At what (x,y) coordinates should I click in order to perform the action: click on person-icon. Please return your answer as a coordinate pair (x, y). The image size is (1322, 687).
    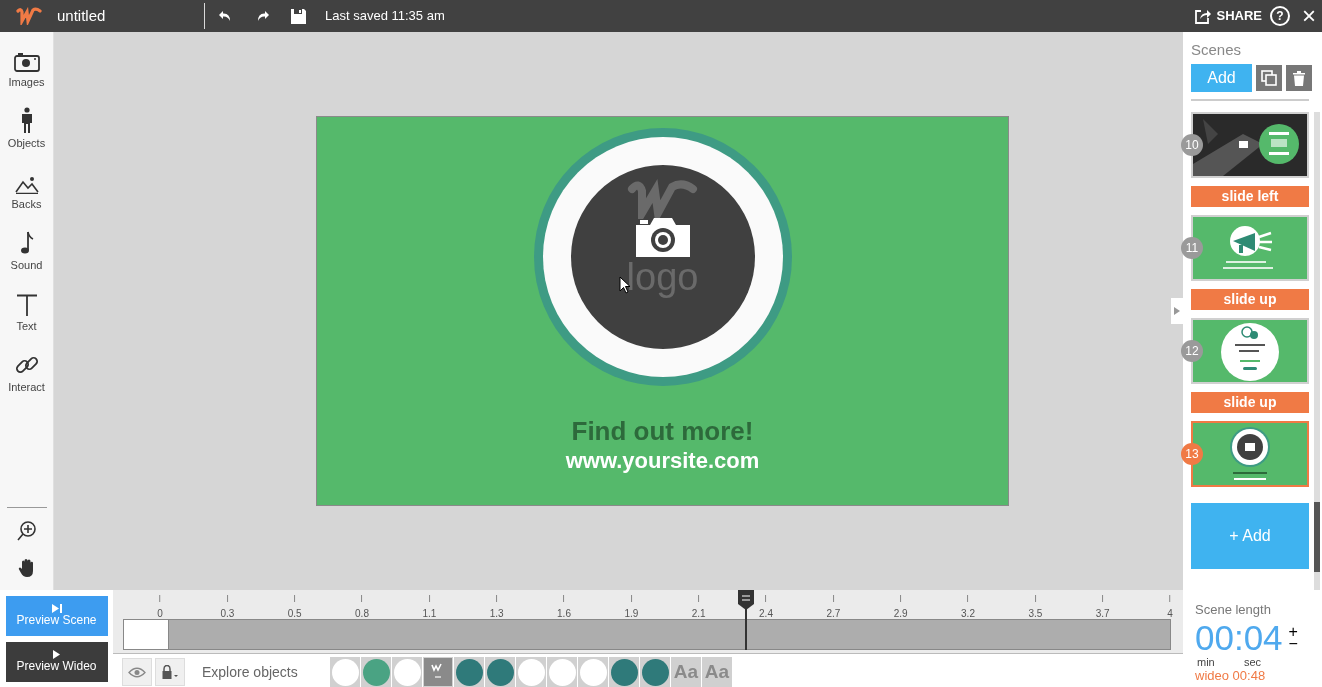
    Looking at the image, I should click on (26, 119).